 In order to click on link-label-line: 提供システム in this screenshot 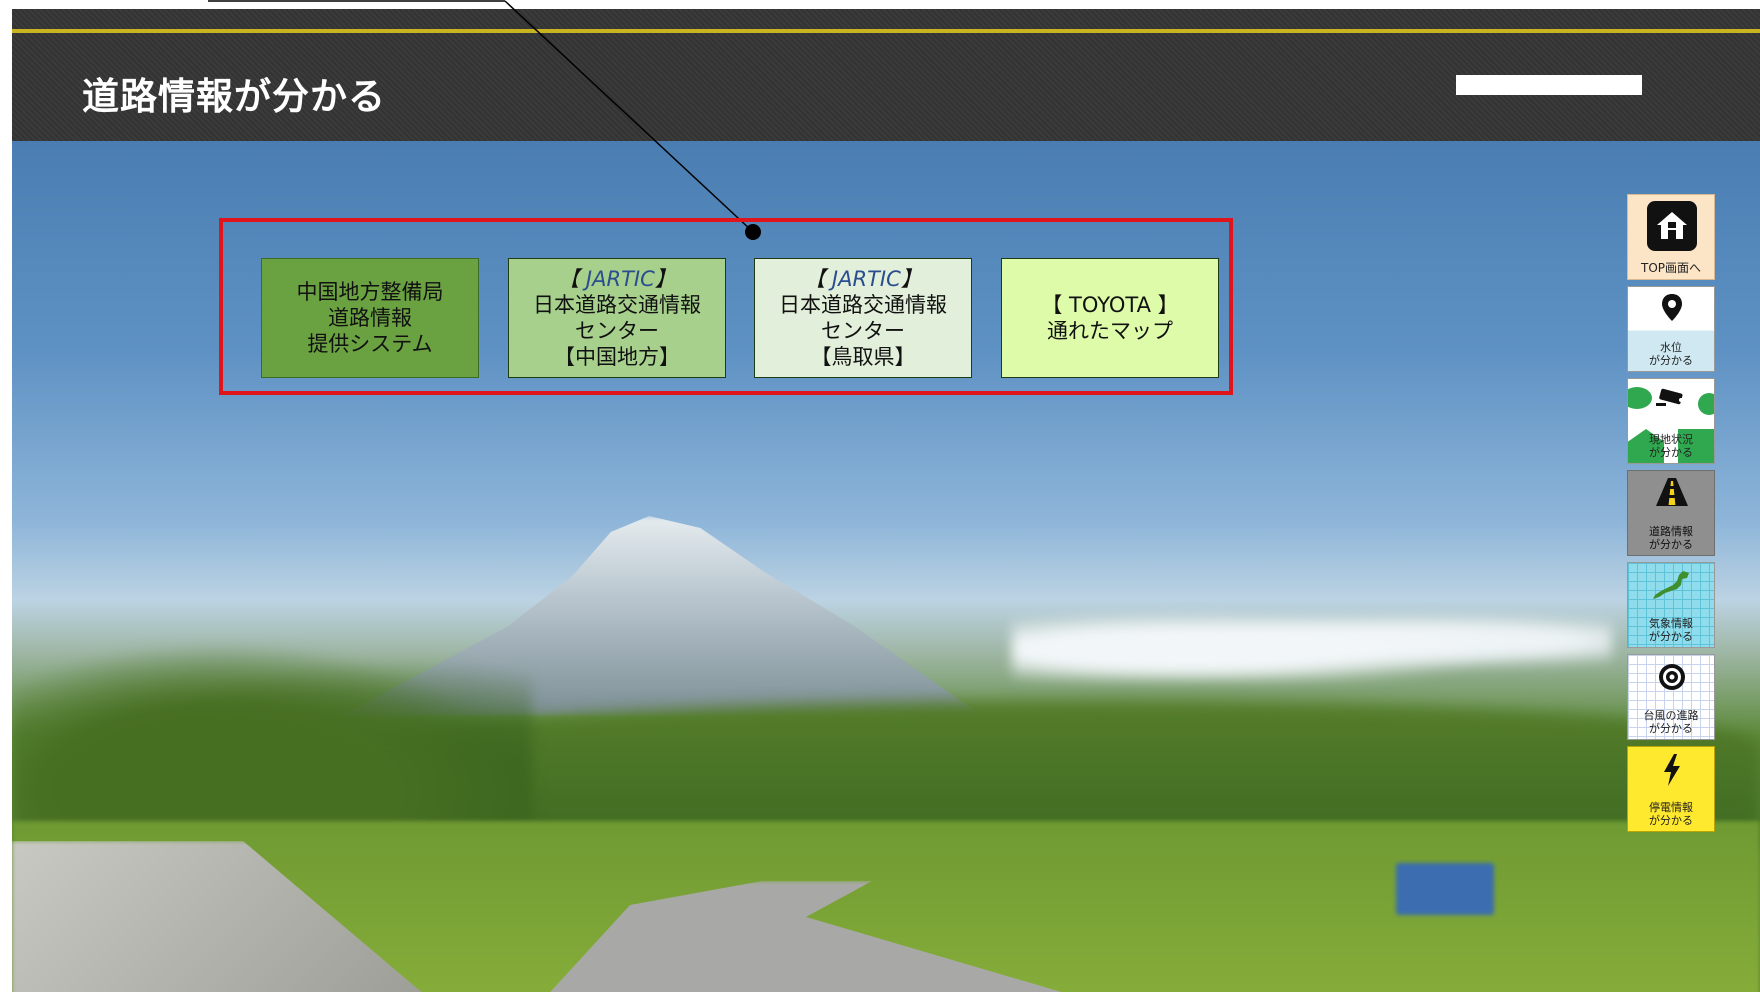, I will do `click(370, 344)`.